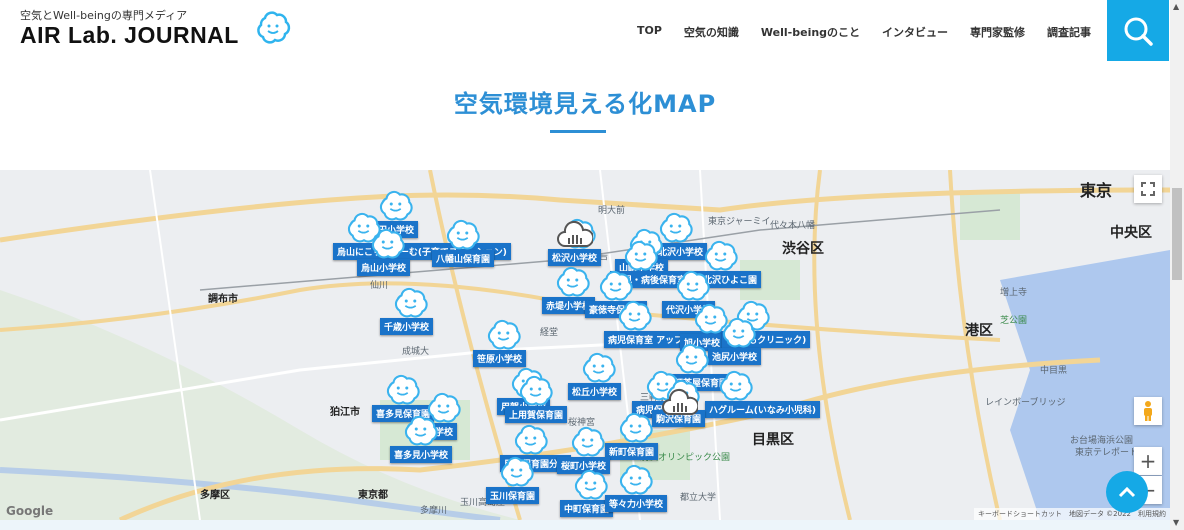 The image size is (1184, 530). What do you see at coordinates (810, 32) in the screenshot?
I see `nav-well-being: Well-beingのこと` at bounding box center [810, 32].